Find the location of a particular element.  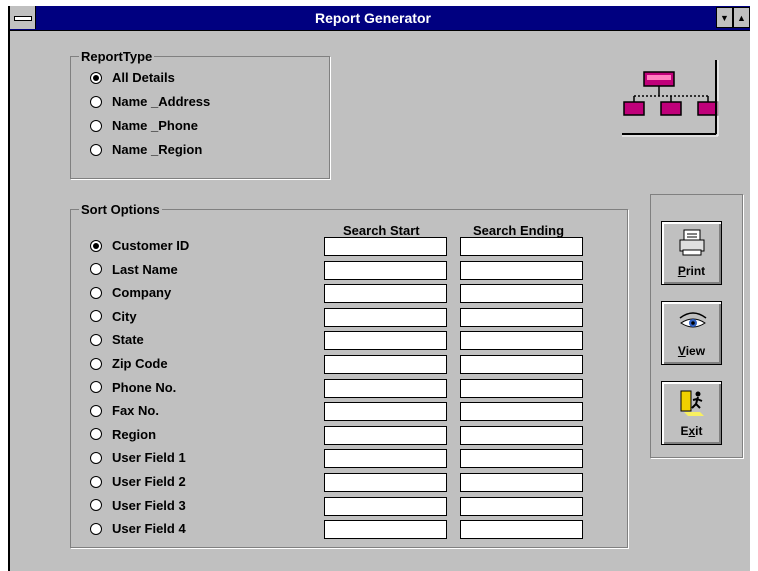

search-start-input-fax-no is located at coordinates (385, 412).